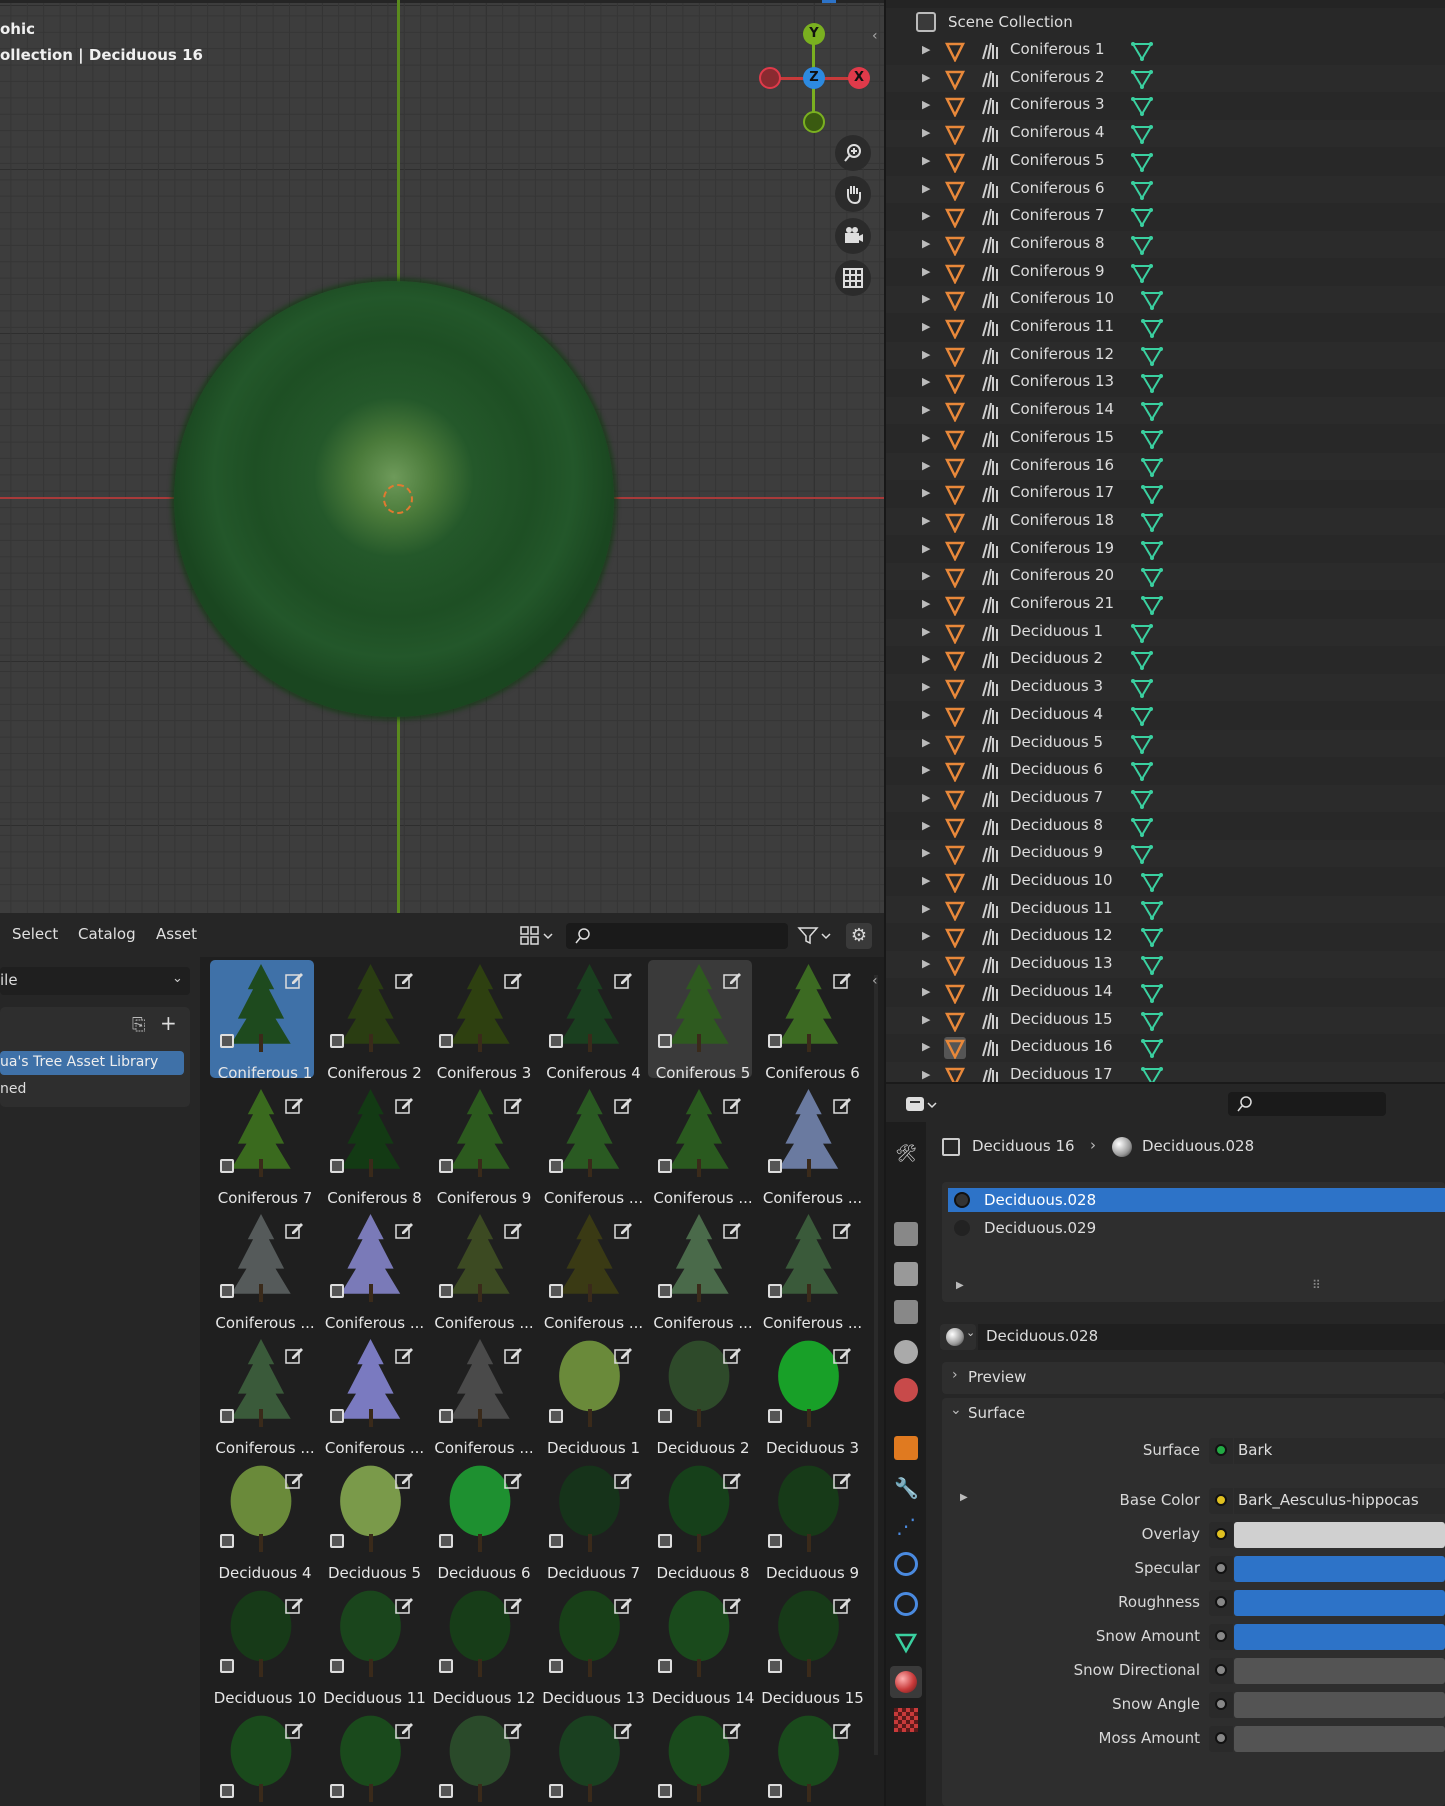  Describe the element at coordinates (1165, 1047) in the screenshot. I see `outliner-item: ▶ Deciduous 16` at that location.